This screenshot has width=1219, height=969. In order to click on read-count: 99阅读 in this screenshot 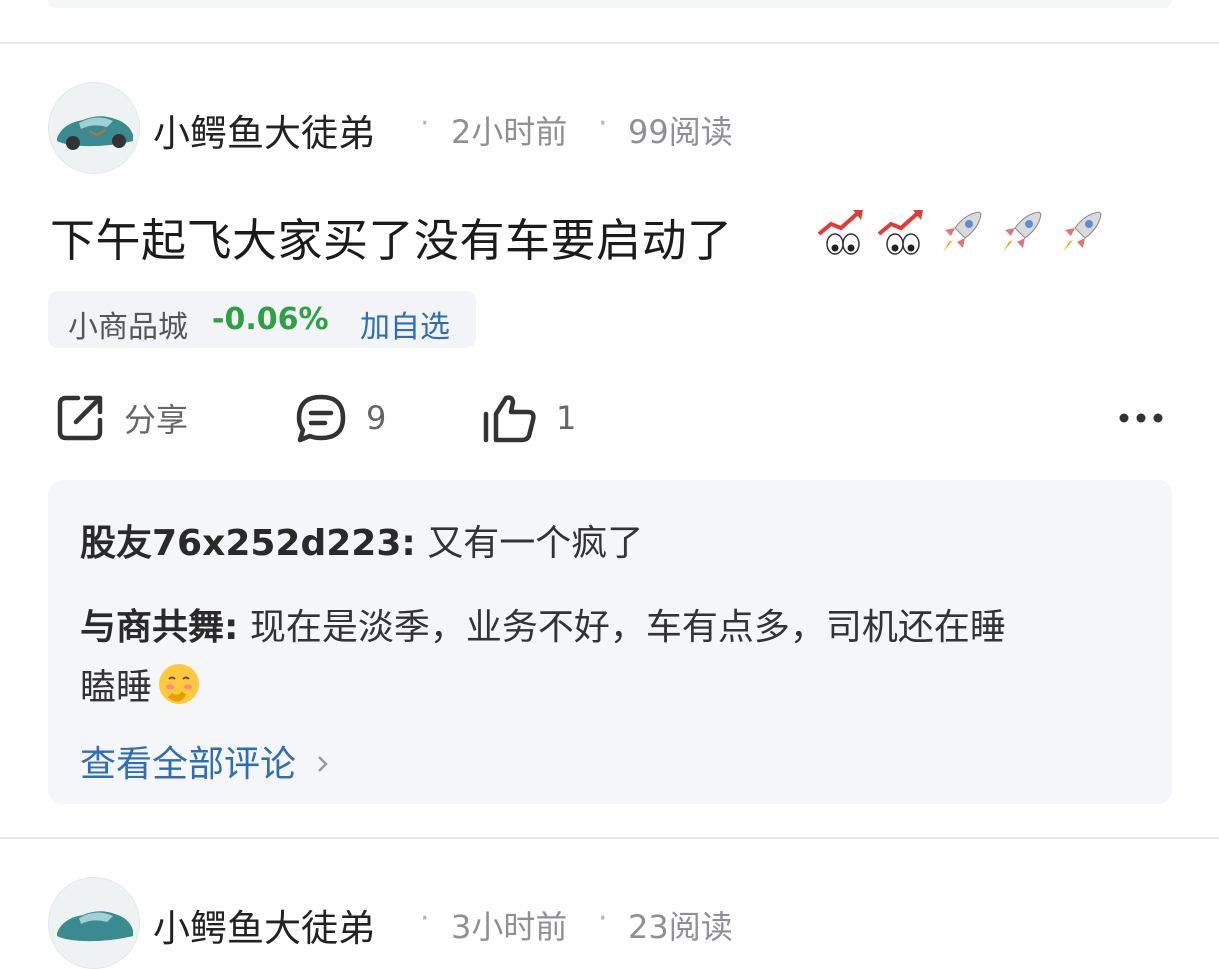, I will do `click(680, 132)`.